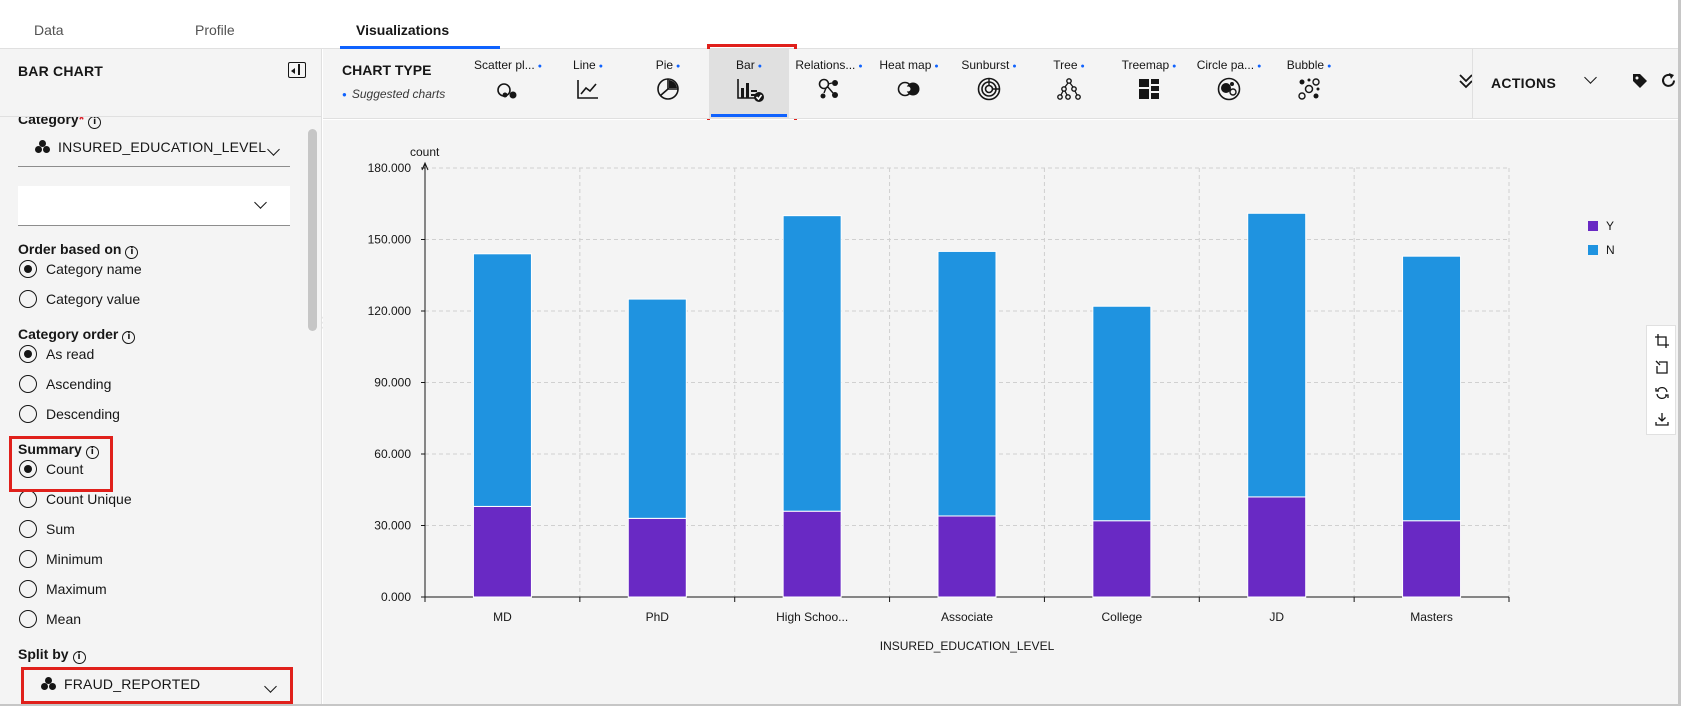 This screenshot has height=706, width=1681. Describe the element at coordinates (1431, 617) in the screenshot. I see `x-tick-label: Masters` at that location.